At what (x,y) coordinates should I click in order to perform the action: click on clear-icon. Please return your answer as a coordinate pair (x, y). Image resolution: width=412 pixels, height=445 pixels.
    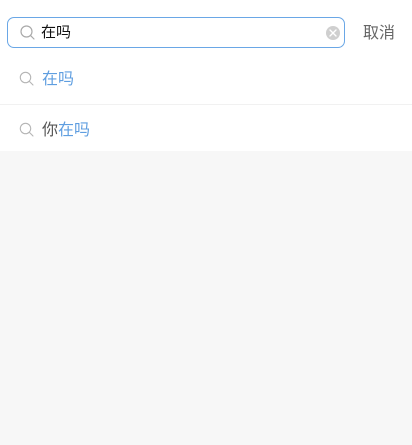
    Looking at the image, I should click on (333, 33).